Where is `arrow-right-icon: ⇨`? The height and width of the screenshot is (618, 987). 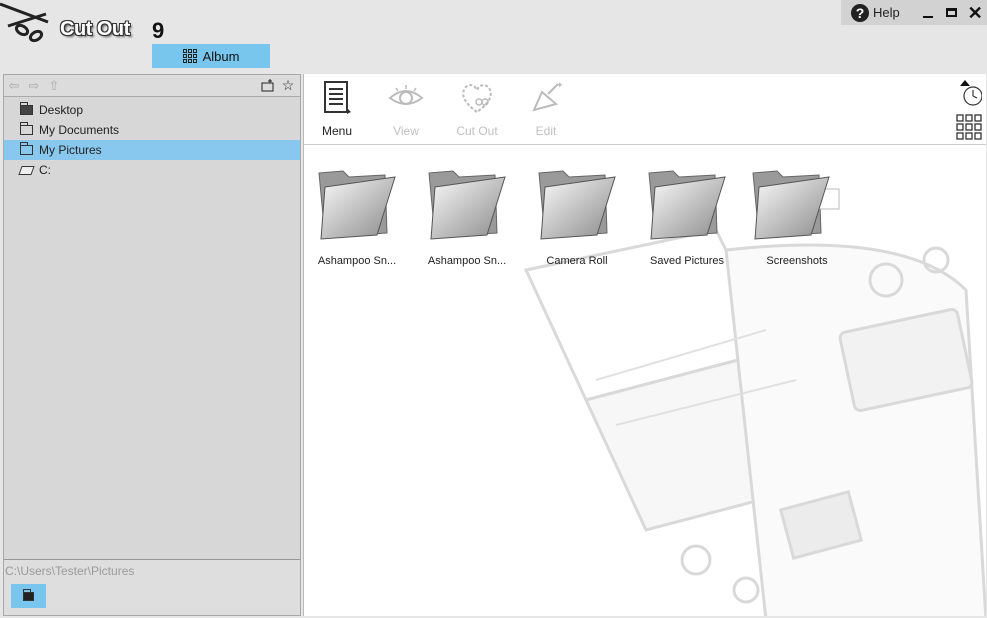
arrow-right-icon: ⇨ is located at coordinates (34, 85).